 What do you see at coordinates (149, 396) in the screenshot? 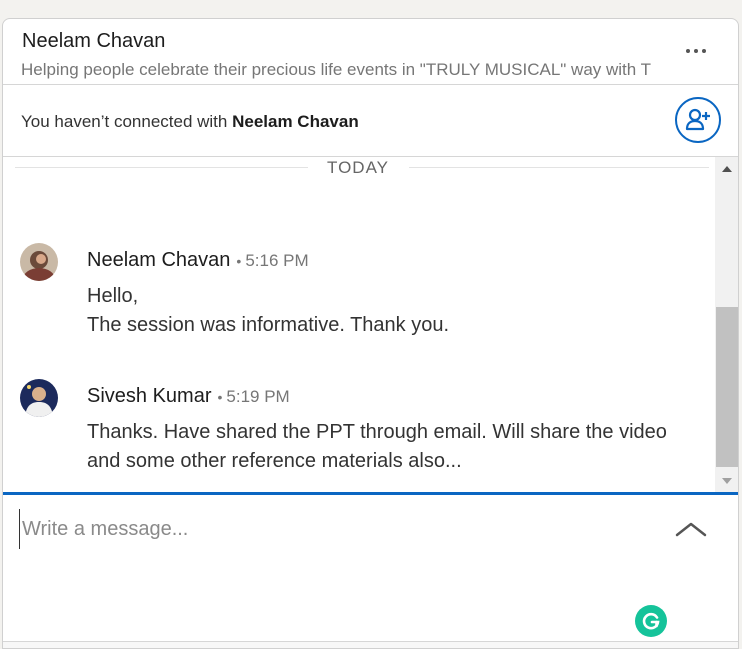
I see `sender-name: Sivesh Kumar` at bounding box center [149, 396].